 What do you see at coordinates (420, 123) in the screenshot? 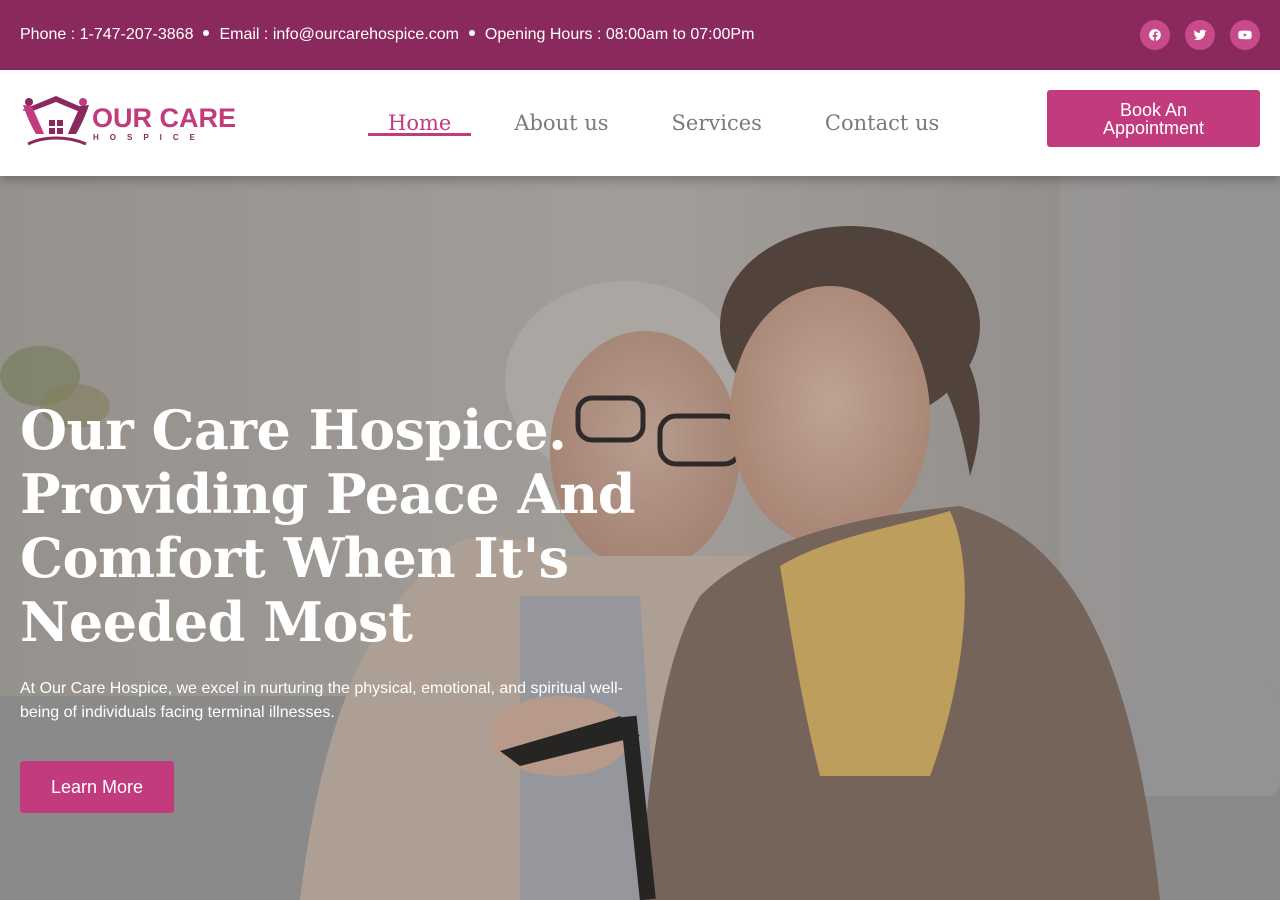
I see `nav-home: Home` at bounding box center [420, 123].